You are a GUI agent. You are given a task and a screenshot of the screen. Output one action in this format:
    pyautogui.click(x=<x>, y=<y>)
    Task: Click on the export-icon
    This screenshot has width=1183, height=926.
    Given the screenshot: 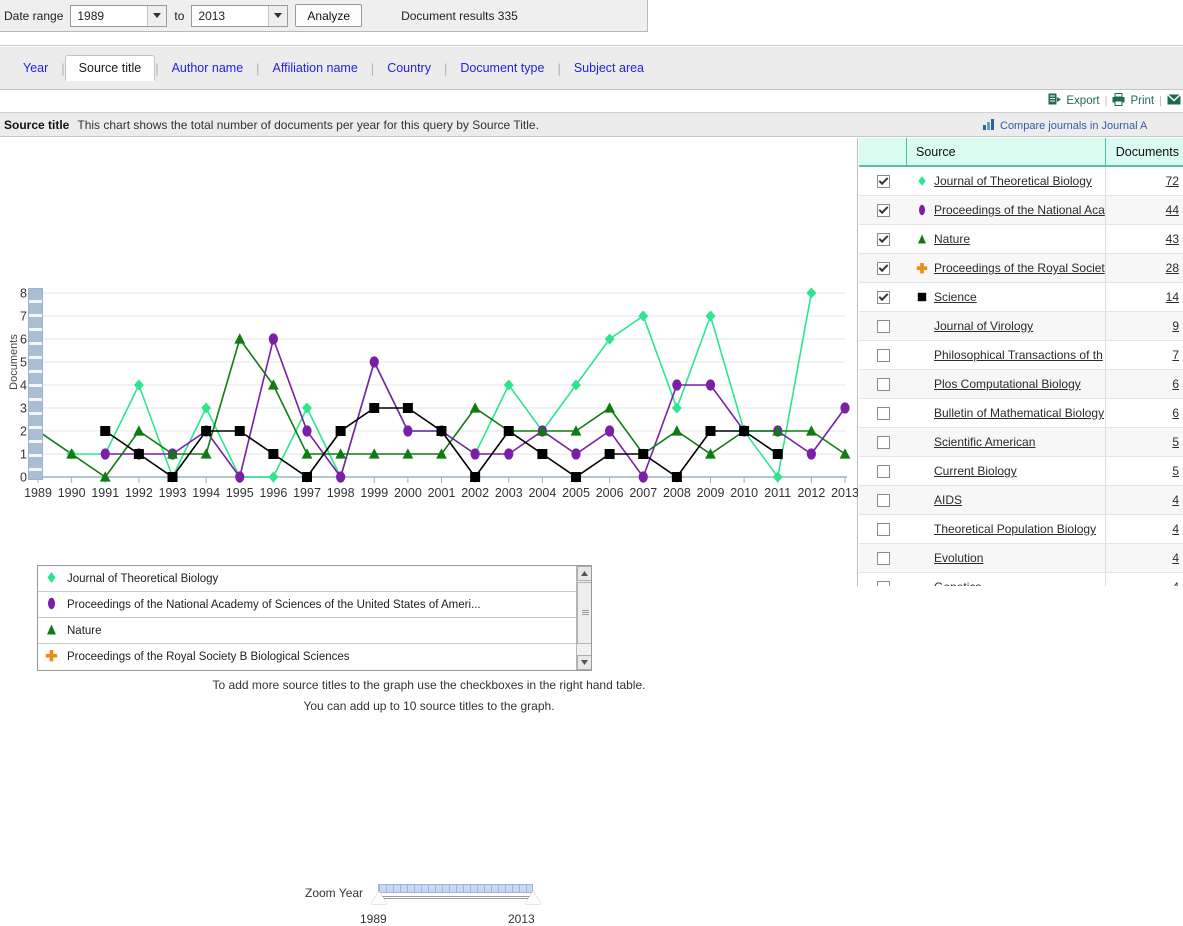 What is the action you would take?
    pyautogui.click(x=1055, y=101)
    